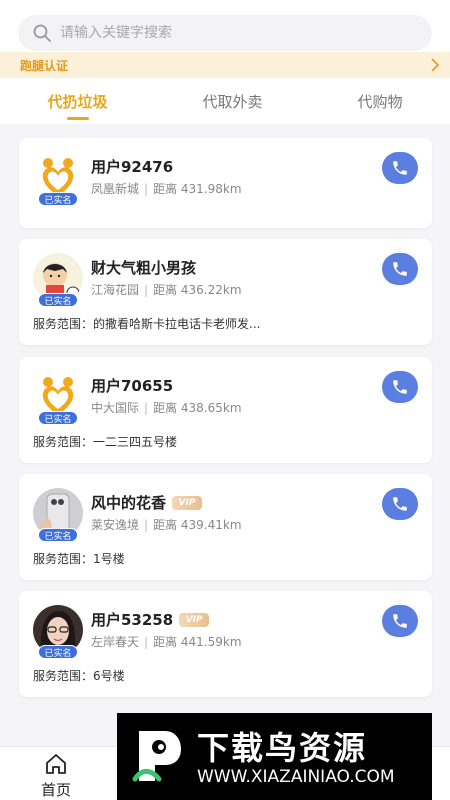 Image resolution: width=450 pixels, height=800 pixels. I want to click on runner-distance: 距离 431.98km, so click(197, 189).